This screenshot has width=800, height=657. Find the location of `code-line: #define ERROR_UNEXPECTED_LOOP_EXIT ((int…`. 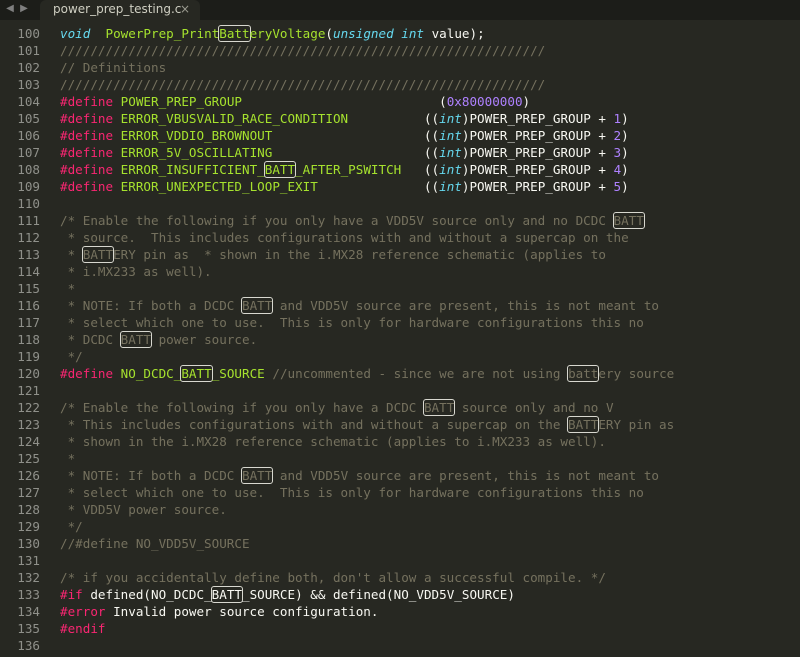

code-line: #define ERROR_UNEXPECTED_LOOP_EXIT ((int… is located at coordinates (430, 186).